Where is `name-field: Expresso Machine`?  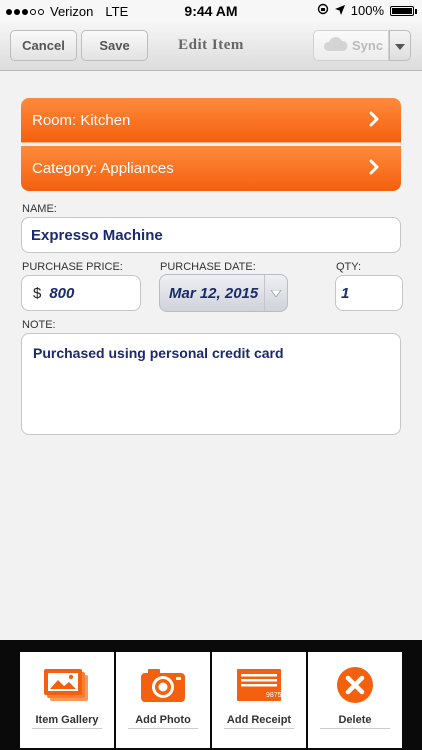 name-field: Expresso Machine is located at coordinates (211, 235).